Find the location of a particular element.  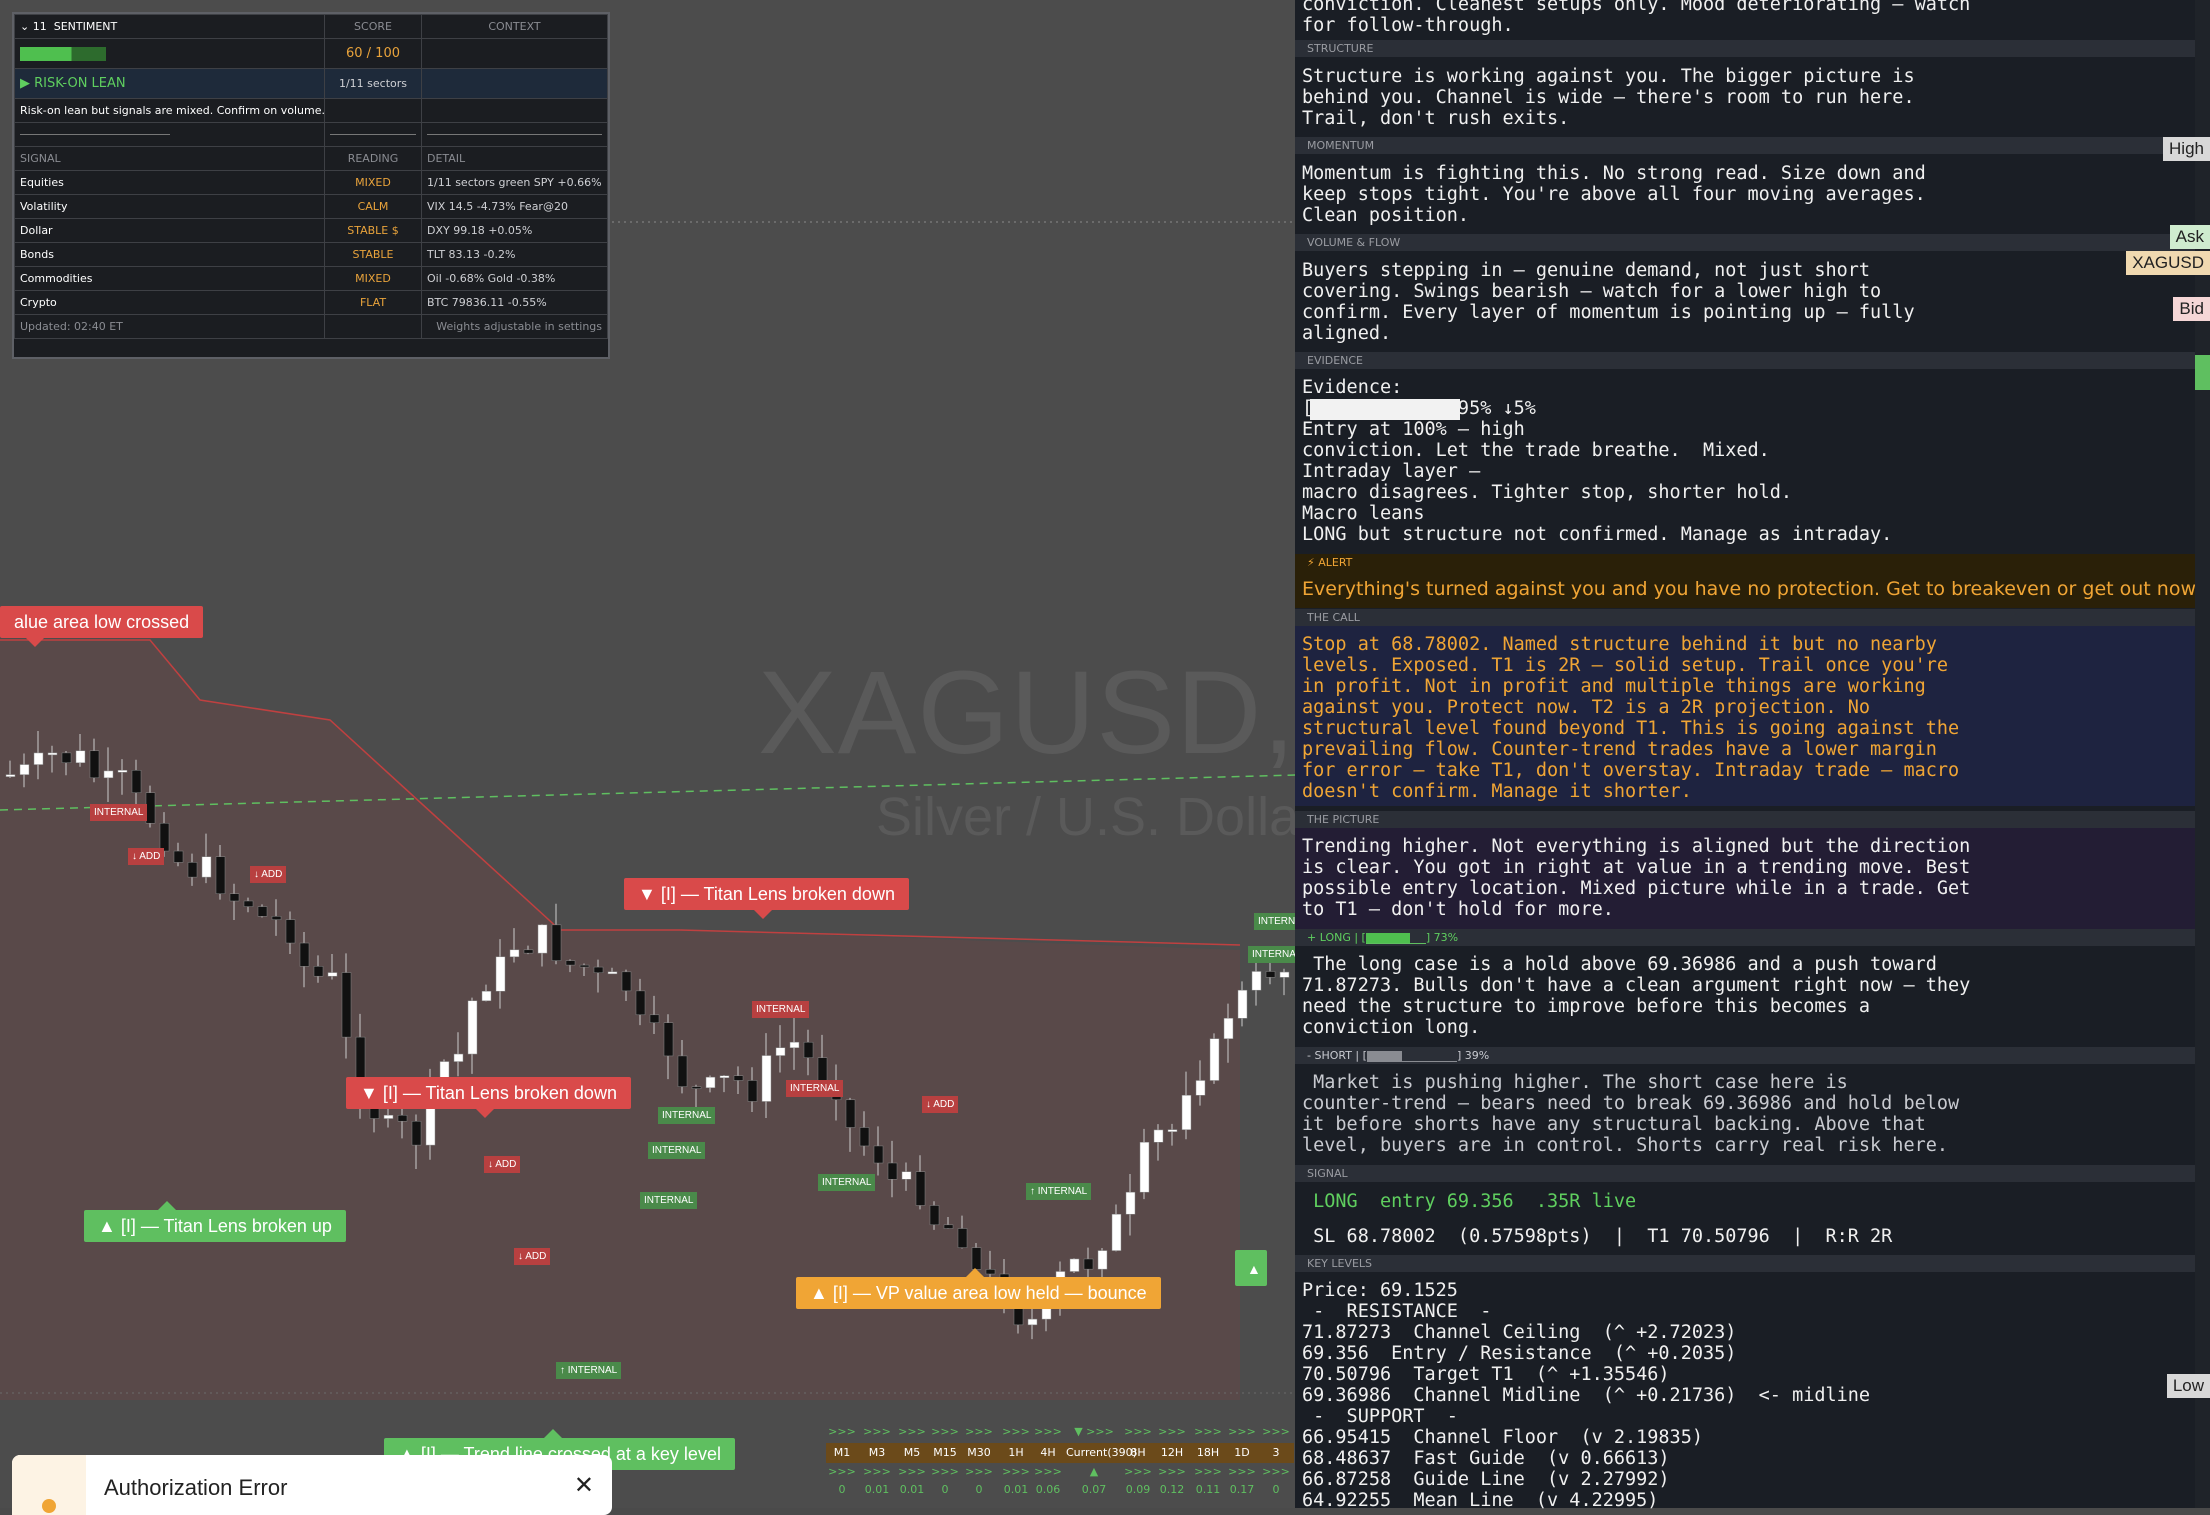

col-reading: READING is located at coordinates (373, 158).